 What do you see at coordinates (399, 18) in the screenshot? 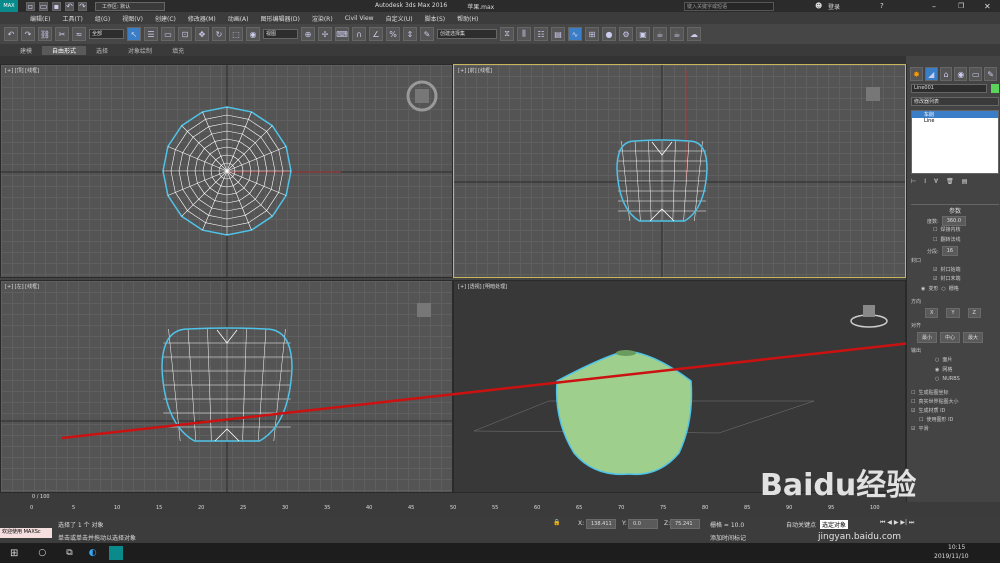
I see `menu-item: 自定义(U)` at bounding box center [399, 18].